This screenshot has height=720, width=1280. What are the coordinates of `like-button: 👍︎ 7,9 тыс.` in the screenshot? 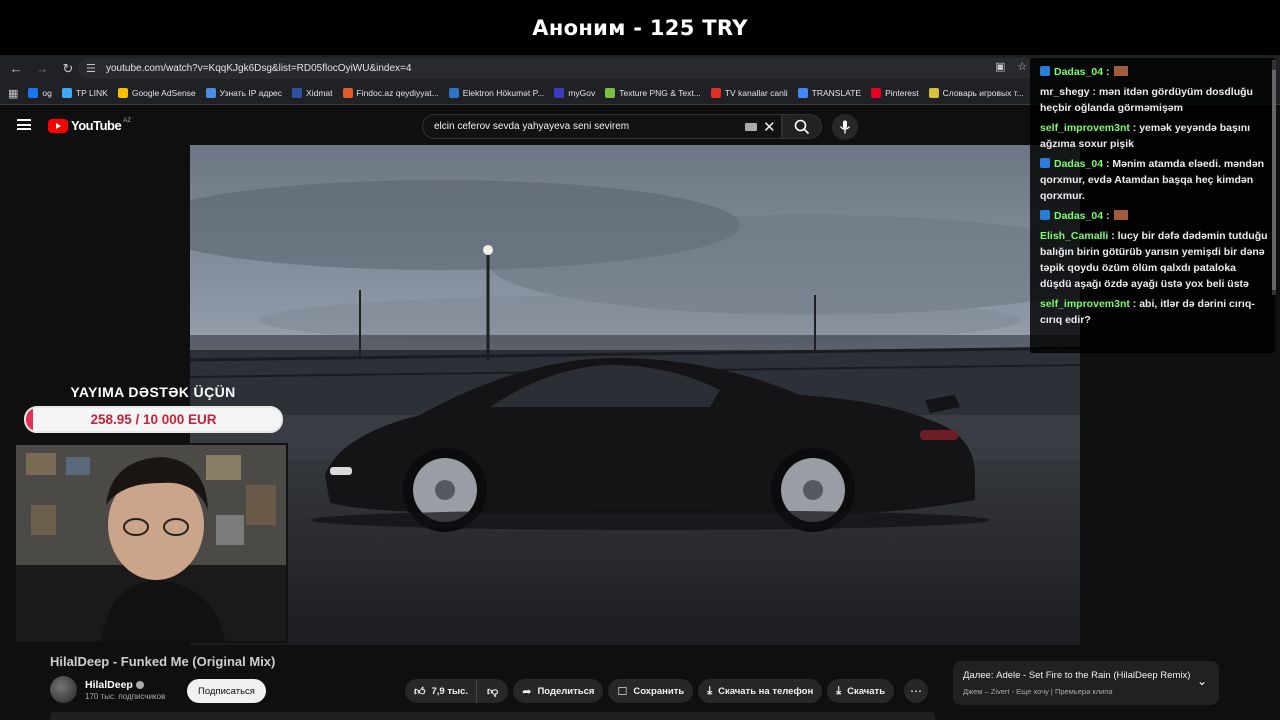 It's located at (441, 691).